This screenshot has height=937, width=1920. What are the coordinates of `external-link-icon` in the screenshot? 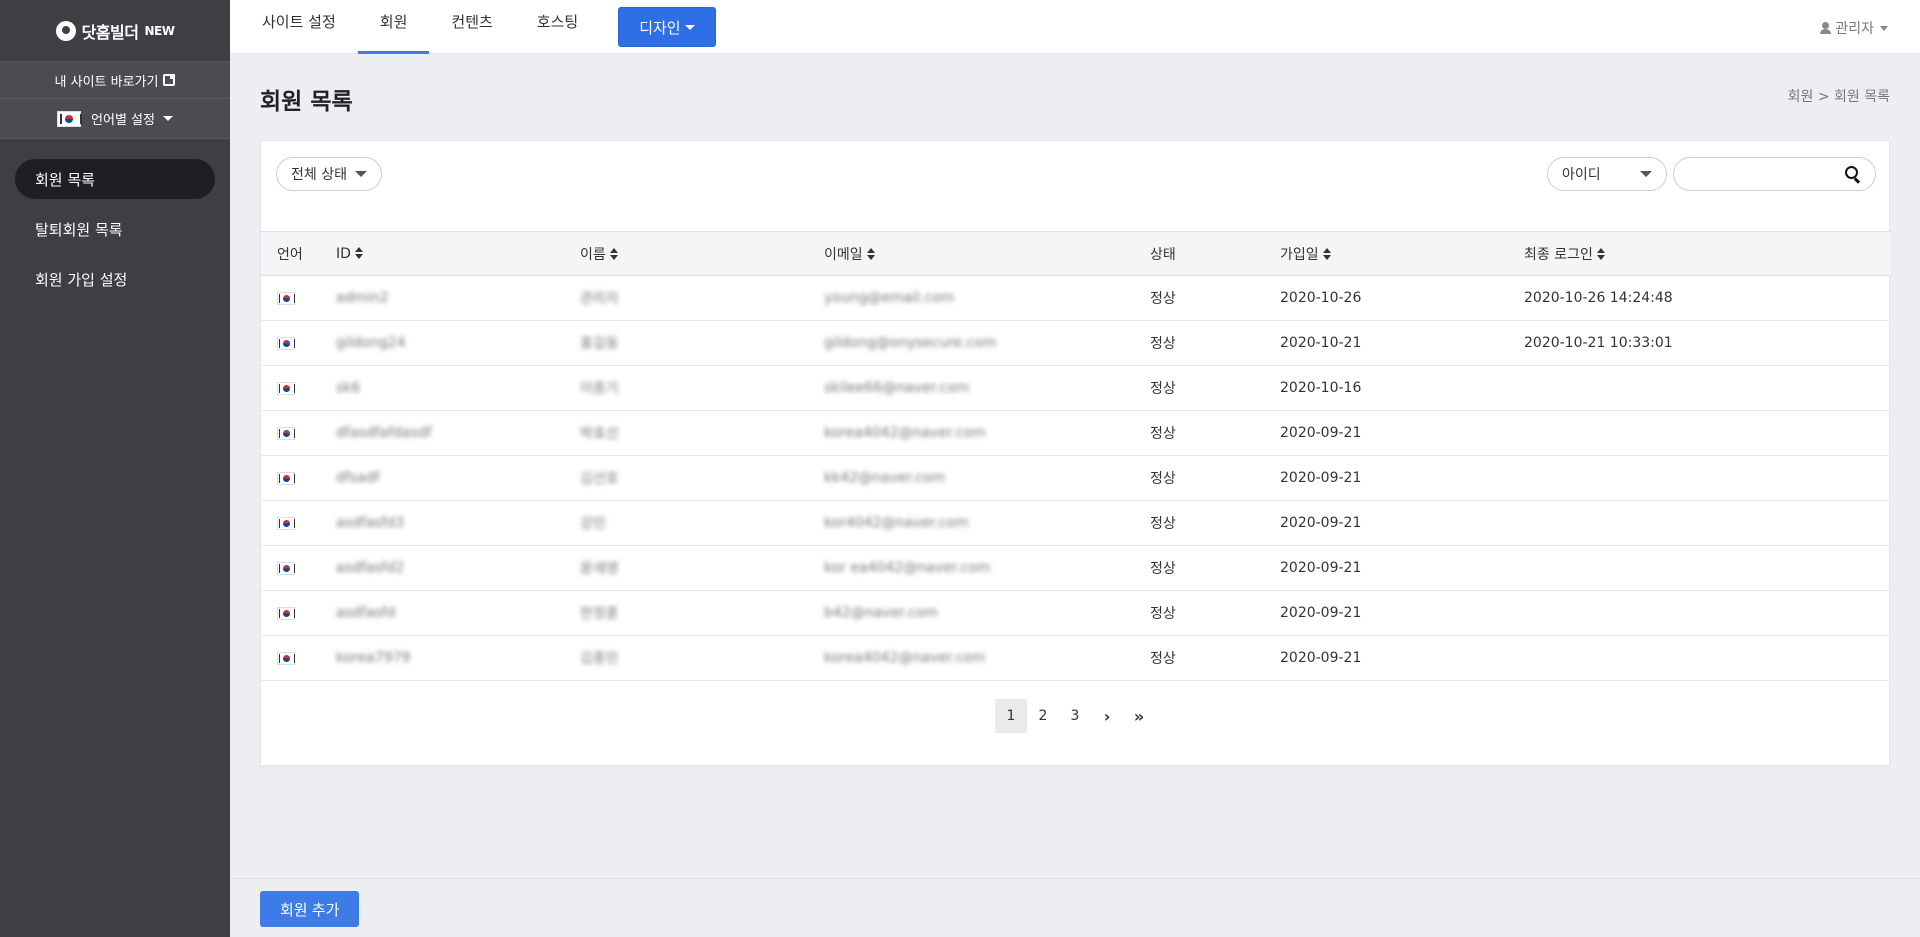 It's located at (169, 80).